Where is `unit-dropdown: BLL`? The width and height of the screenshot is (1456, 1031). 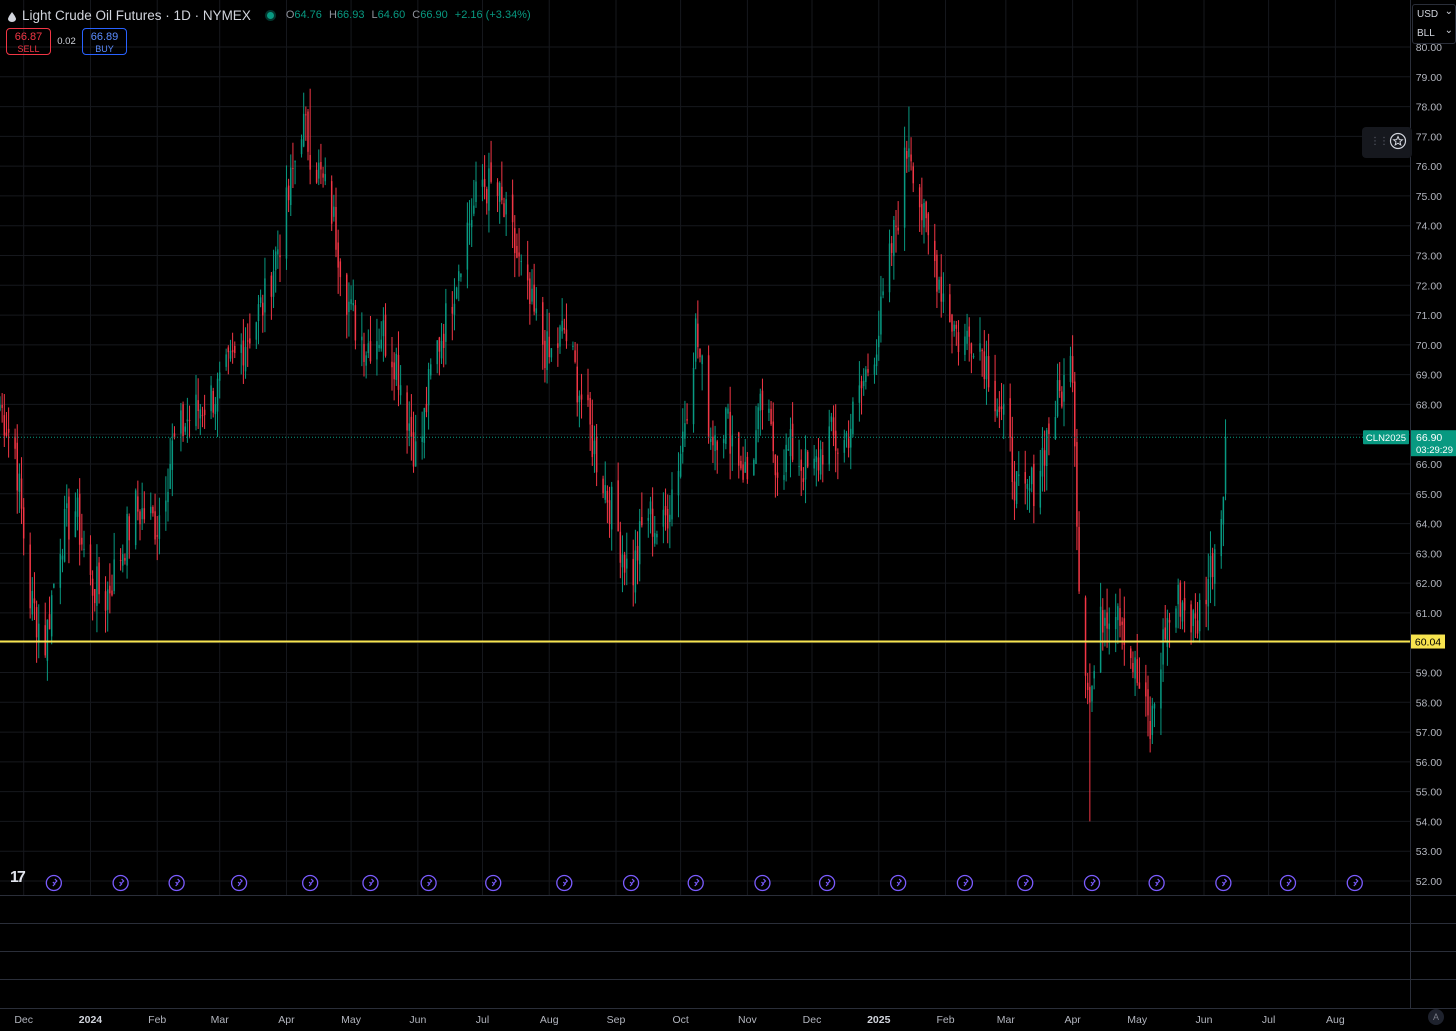 unit-dropdown: BLL is located at coordinates (1434, 32).